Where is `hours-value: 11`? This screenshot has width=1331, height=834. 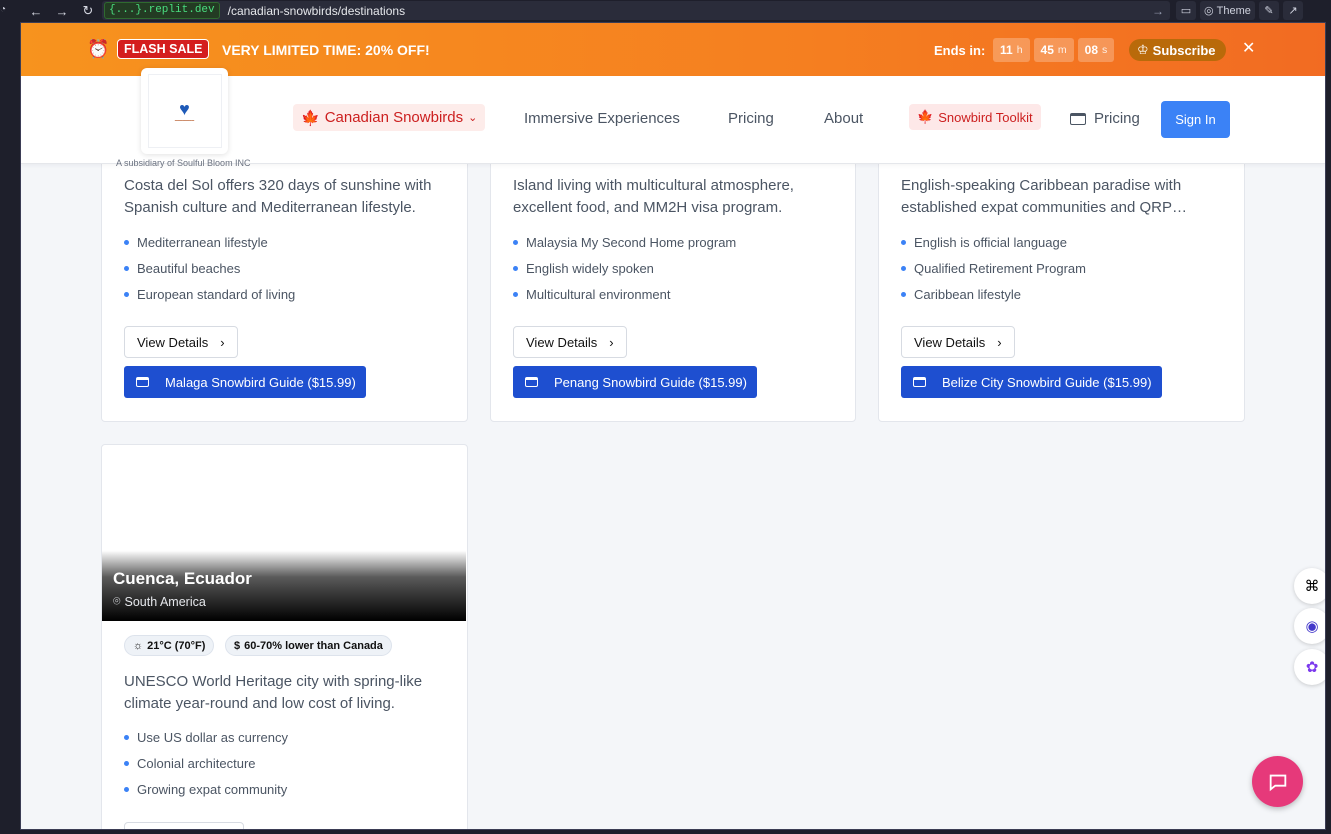 hours-value: 11 is located at coordinates (1006, 50).